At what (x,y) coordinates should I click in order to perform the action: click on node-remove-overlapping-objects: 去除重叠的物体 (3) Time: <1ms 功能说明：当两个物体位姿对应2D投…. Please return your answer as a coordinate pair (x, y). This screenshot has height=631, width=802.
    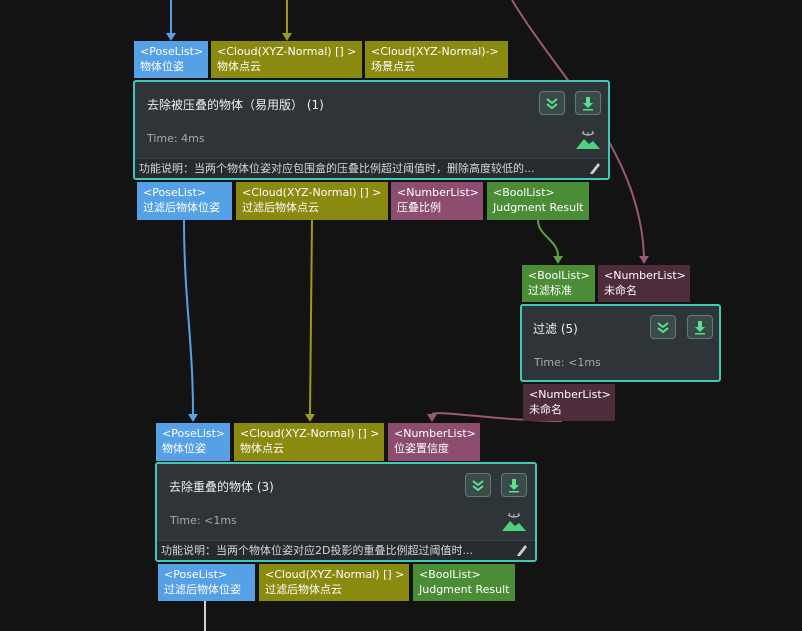
    Looking at the image, I should click on (346, 512).